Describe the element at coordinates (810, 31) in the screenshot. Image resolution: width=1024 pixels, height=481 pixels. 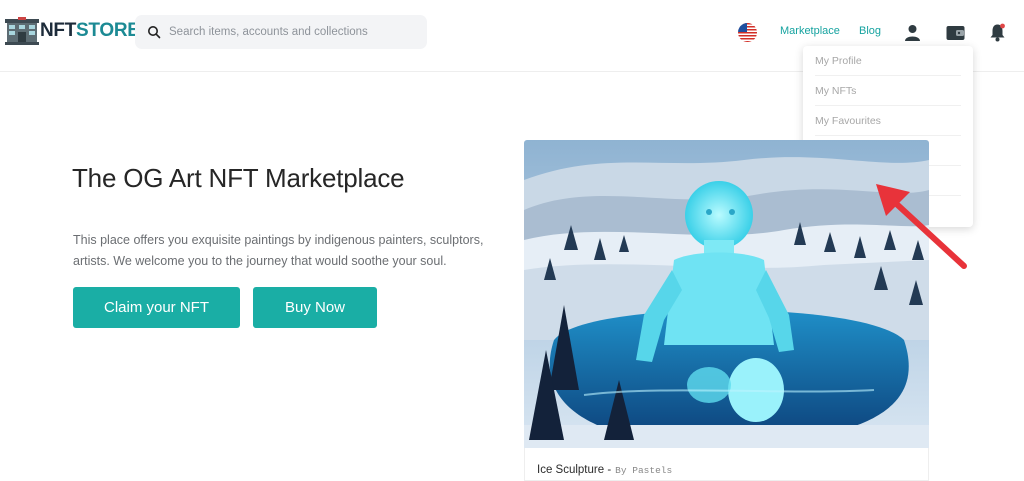
I see `nav-marketplace-link: Marketplace` at that location.